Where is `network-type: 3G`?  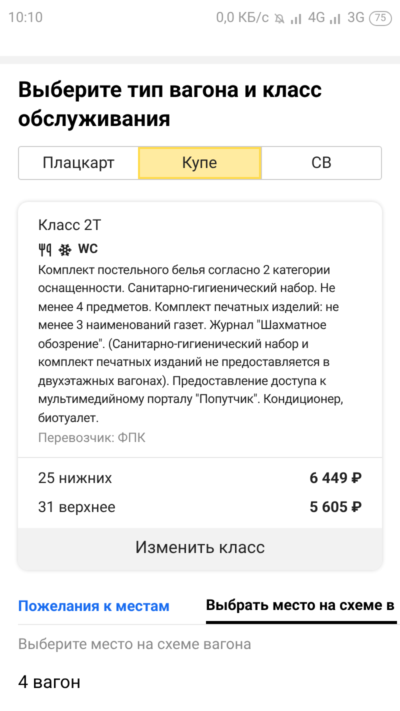
network-type: 3G is located at coordinates (356, 18).